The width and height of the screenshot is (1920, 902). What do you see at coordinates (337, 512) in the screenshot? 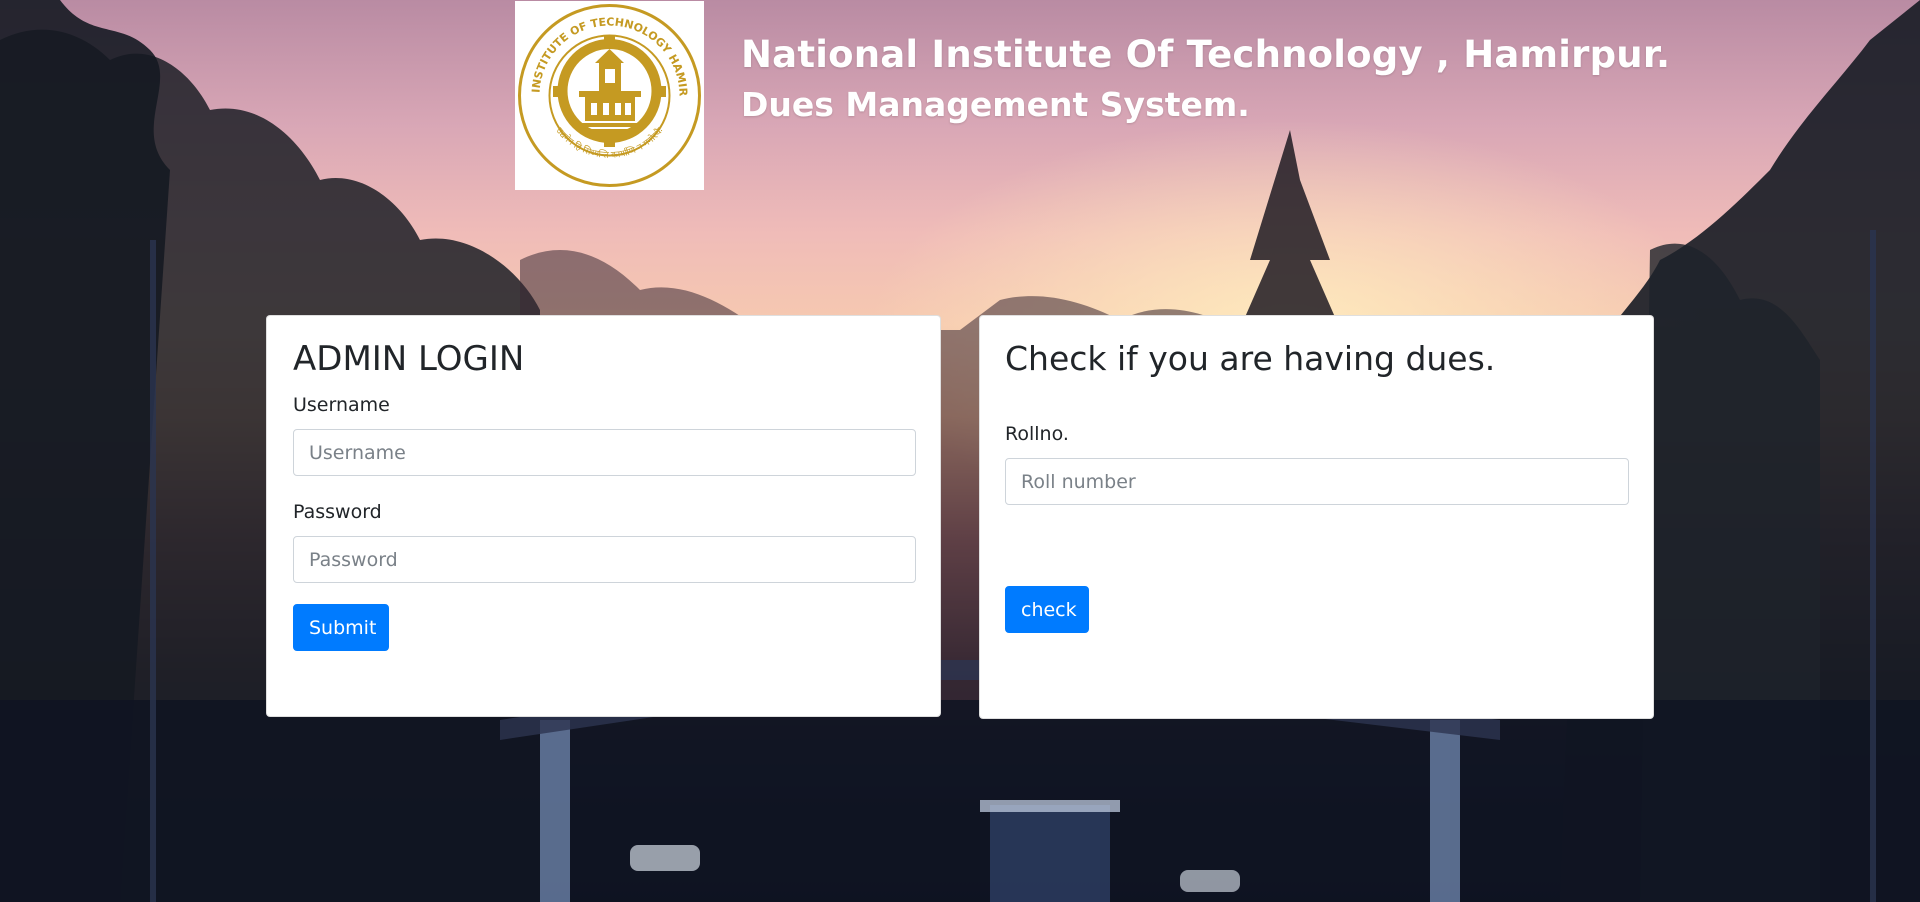
I see `password-label: Password` at bounding box center [337, 512].